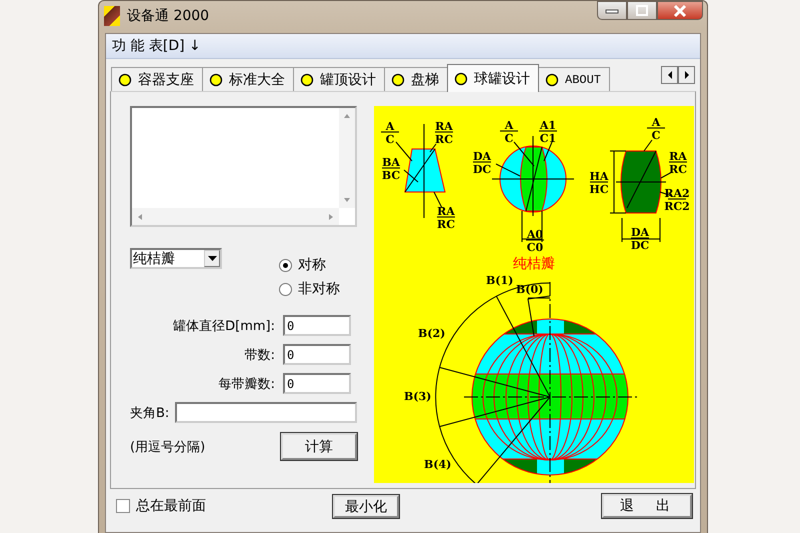 This screenshot has width=800, height=533. I want to click on caret-up-icon, so click(347, 116).